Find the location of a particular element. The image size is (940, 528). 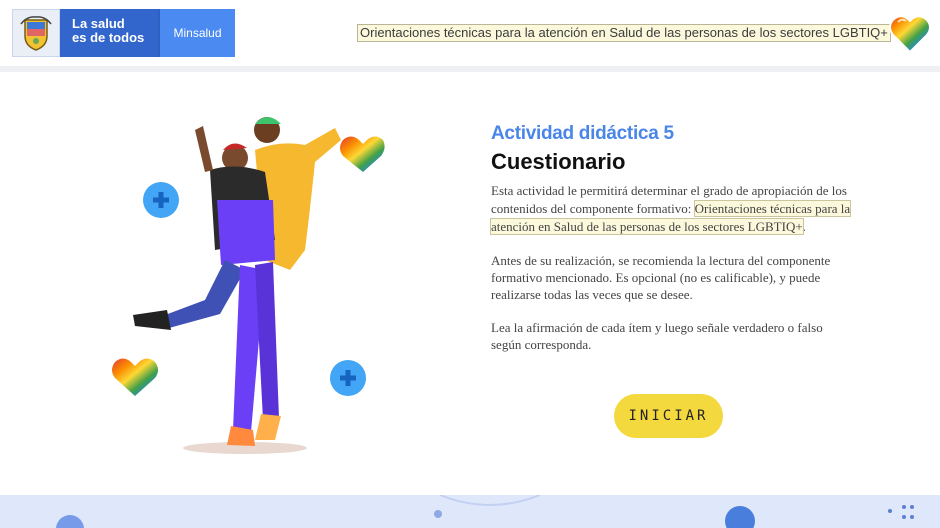

header-divider is located at coordinates (470, 69).